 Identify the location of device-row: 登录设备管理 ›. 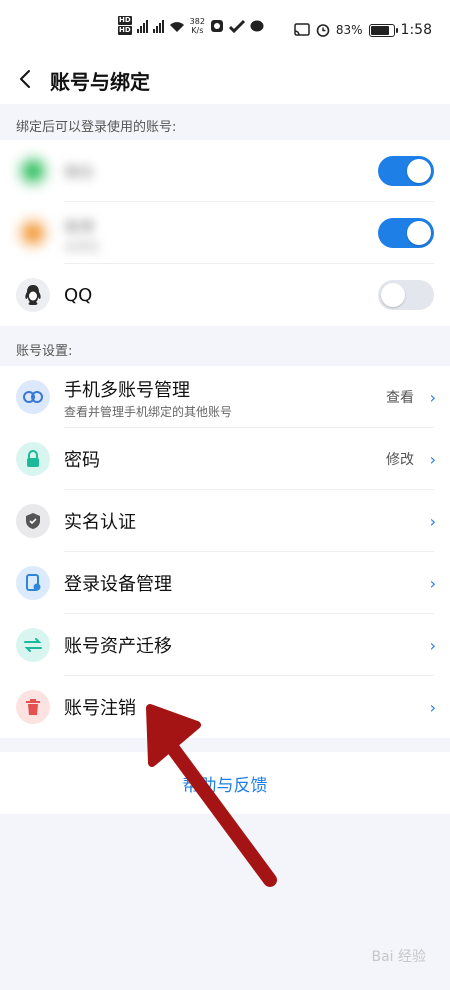
(225, 583).